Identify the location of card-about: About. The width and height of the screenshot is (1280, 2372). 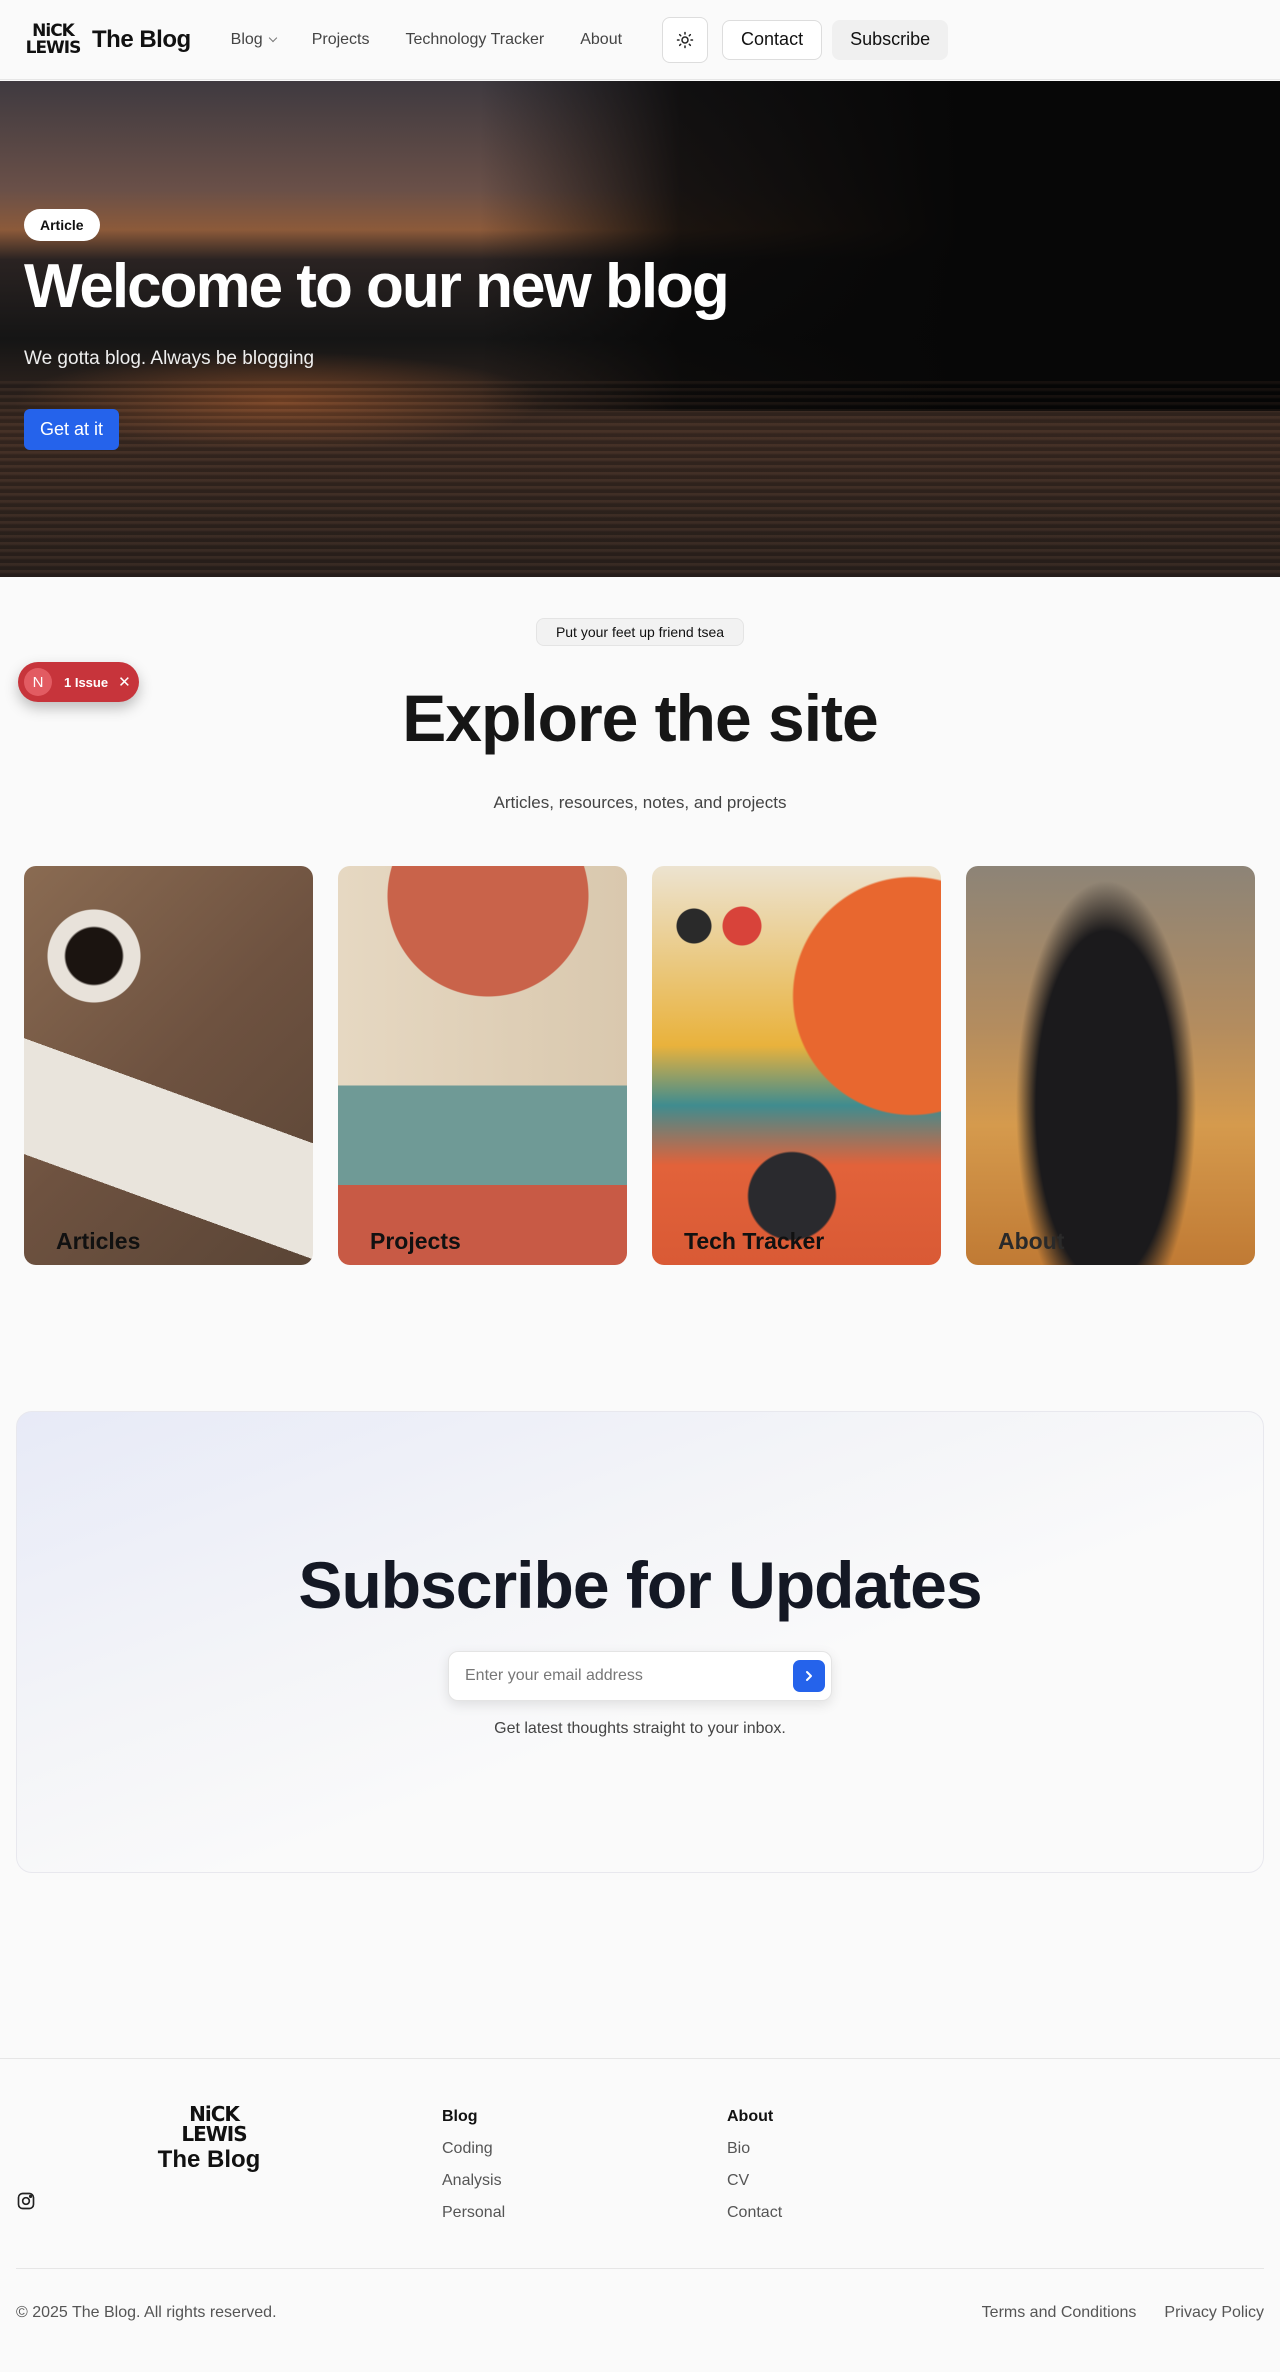
(1110, 1065).